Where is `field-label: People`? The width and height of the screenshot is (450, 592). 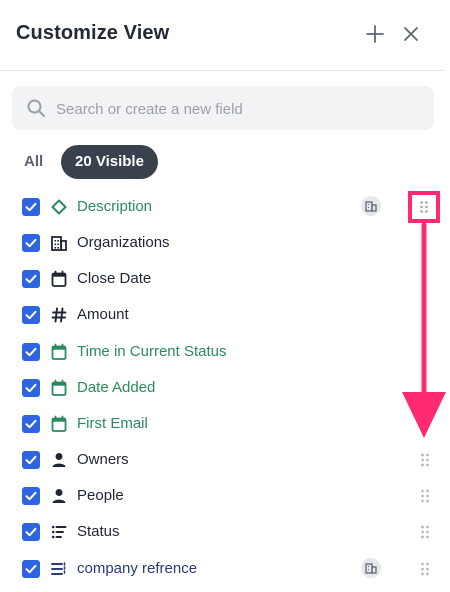 field-label: People is located at coordinates (100, 495).